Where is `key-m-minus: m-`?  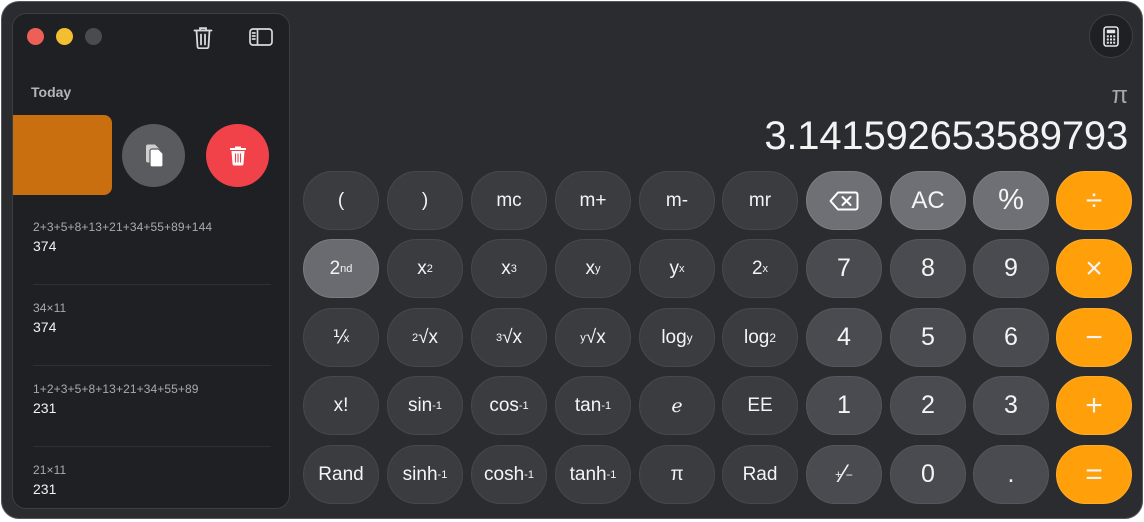 key-m-minus: m- is located at coordinates (677, 200).